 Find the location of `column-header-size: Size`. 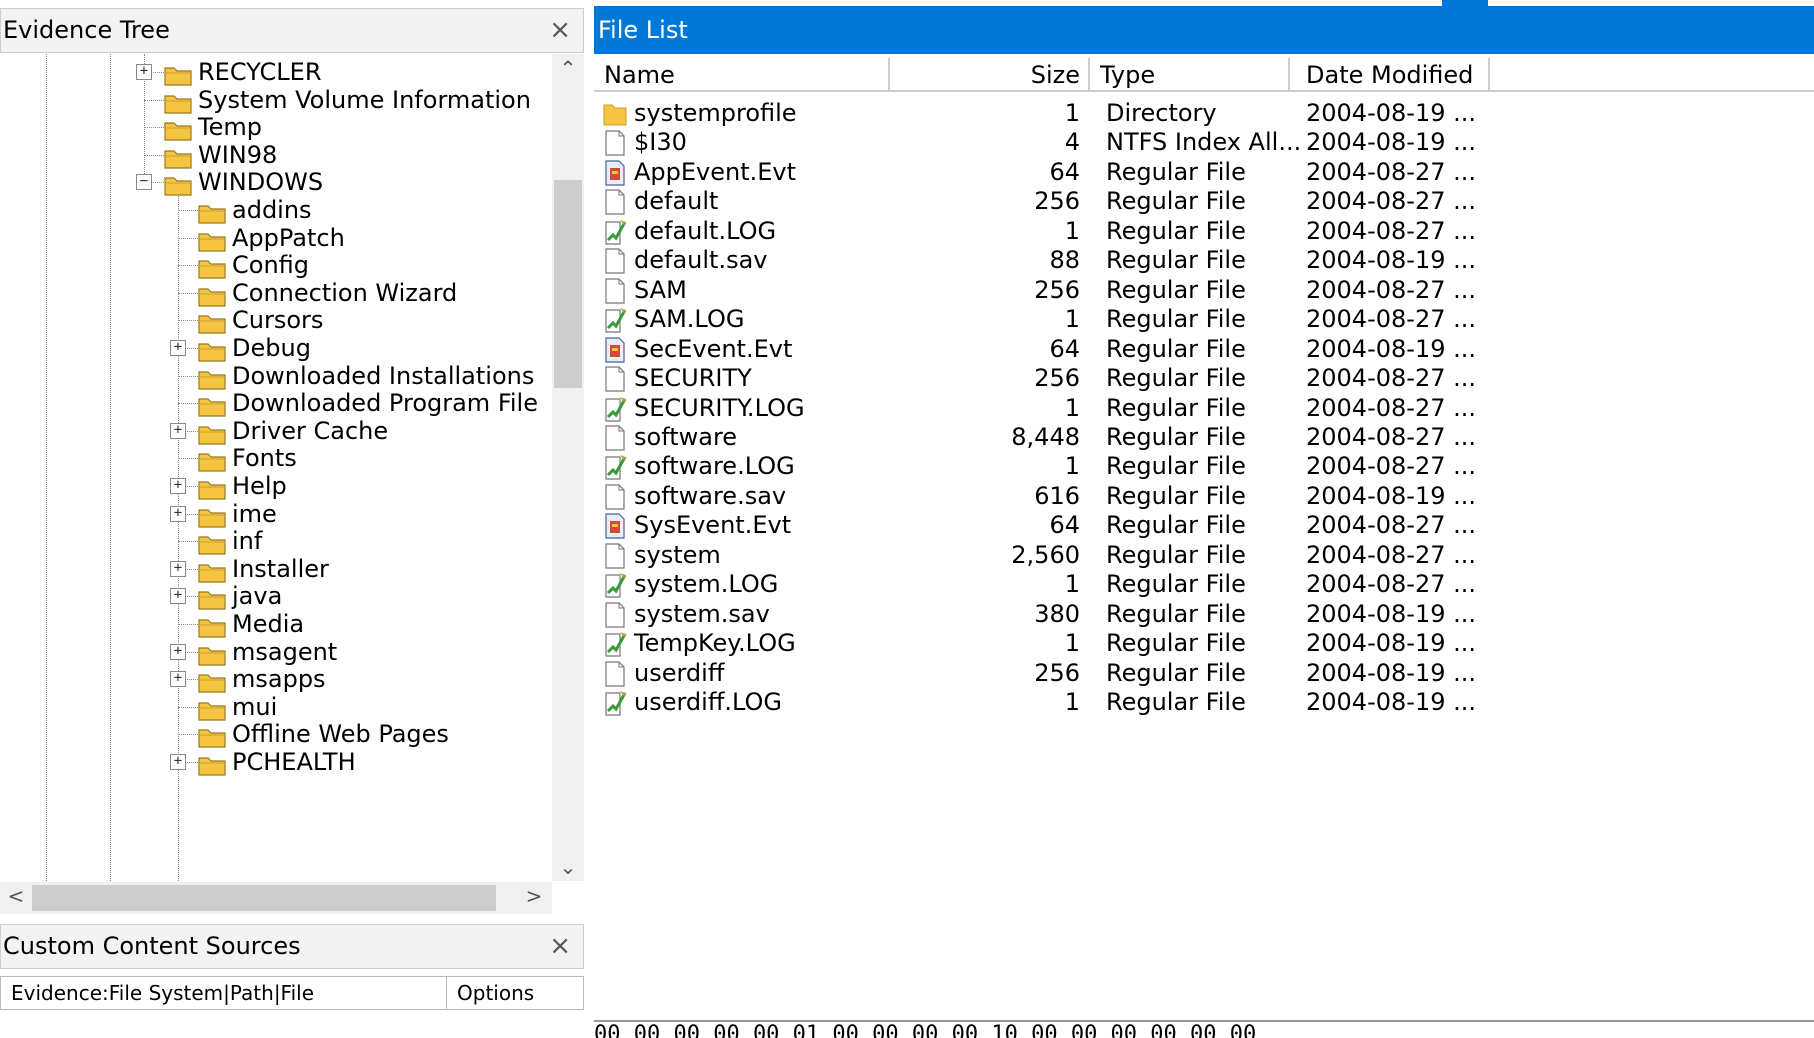

column-header-size: Size is located at coordinates (990, 75).